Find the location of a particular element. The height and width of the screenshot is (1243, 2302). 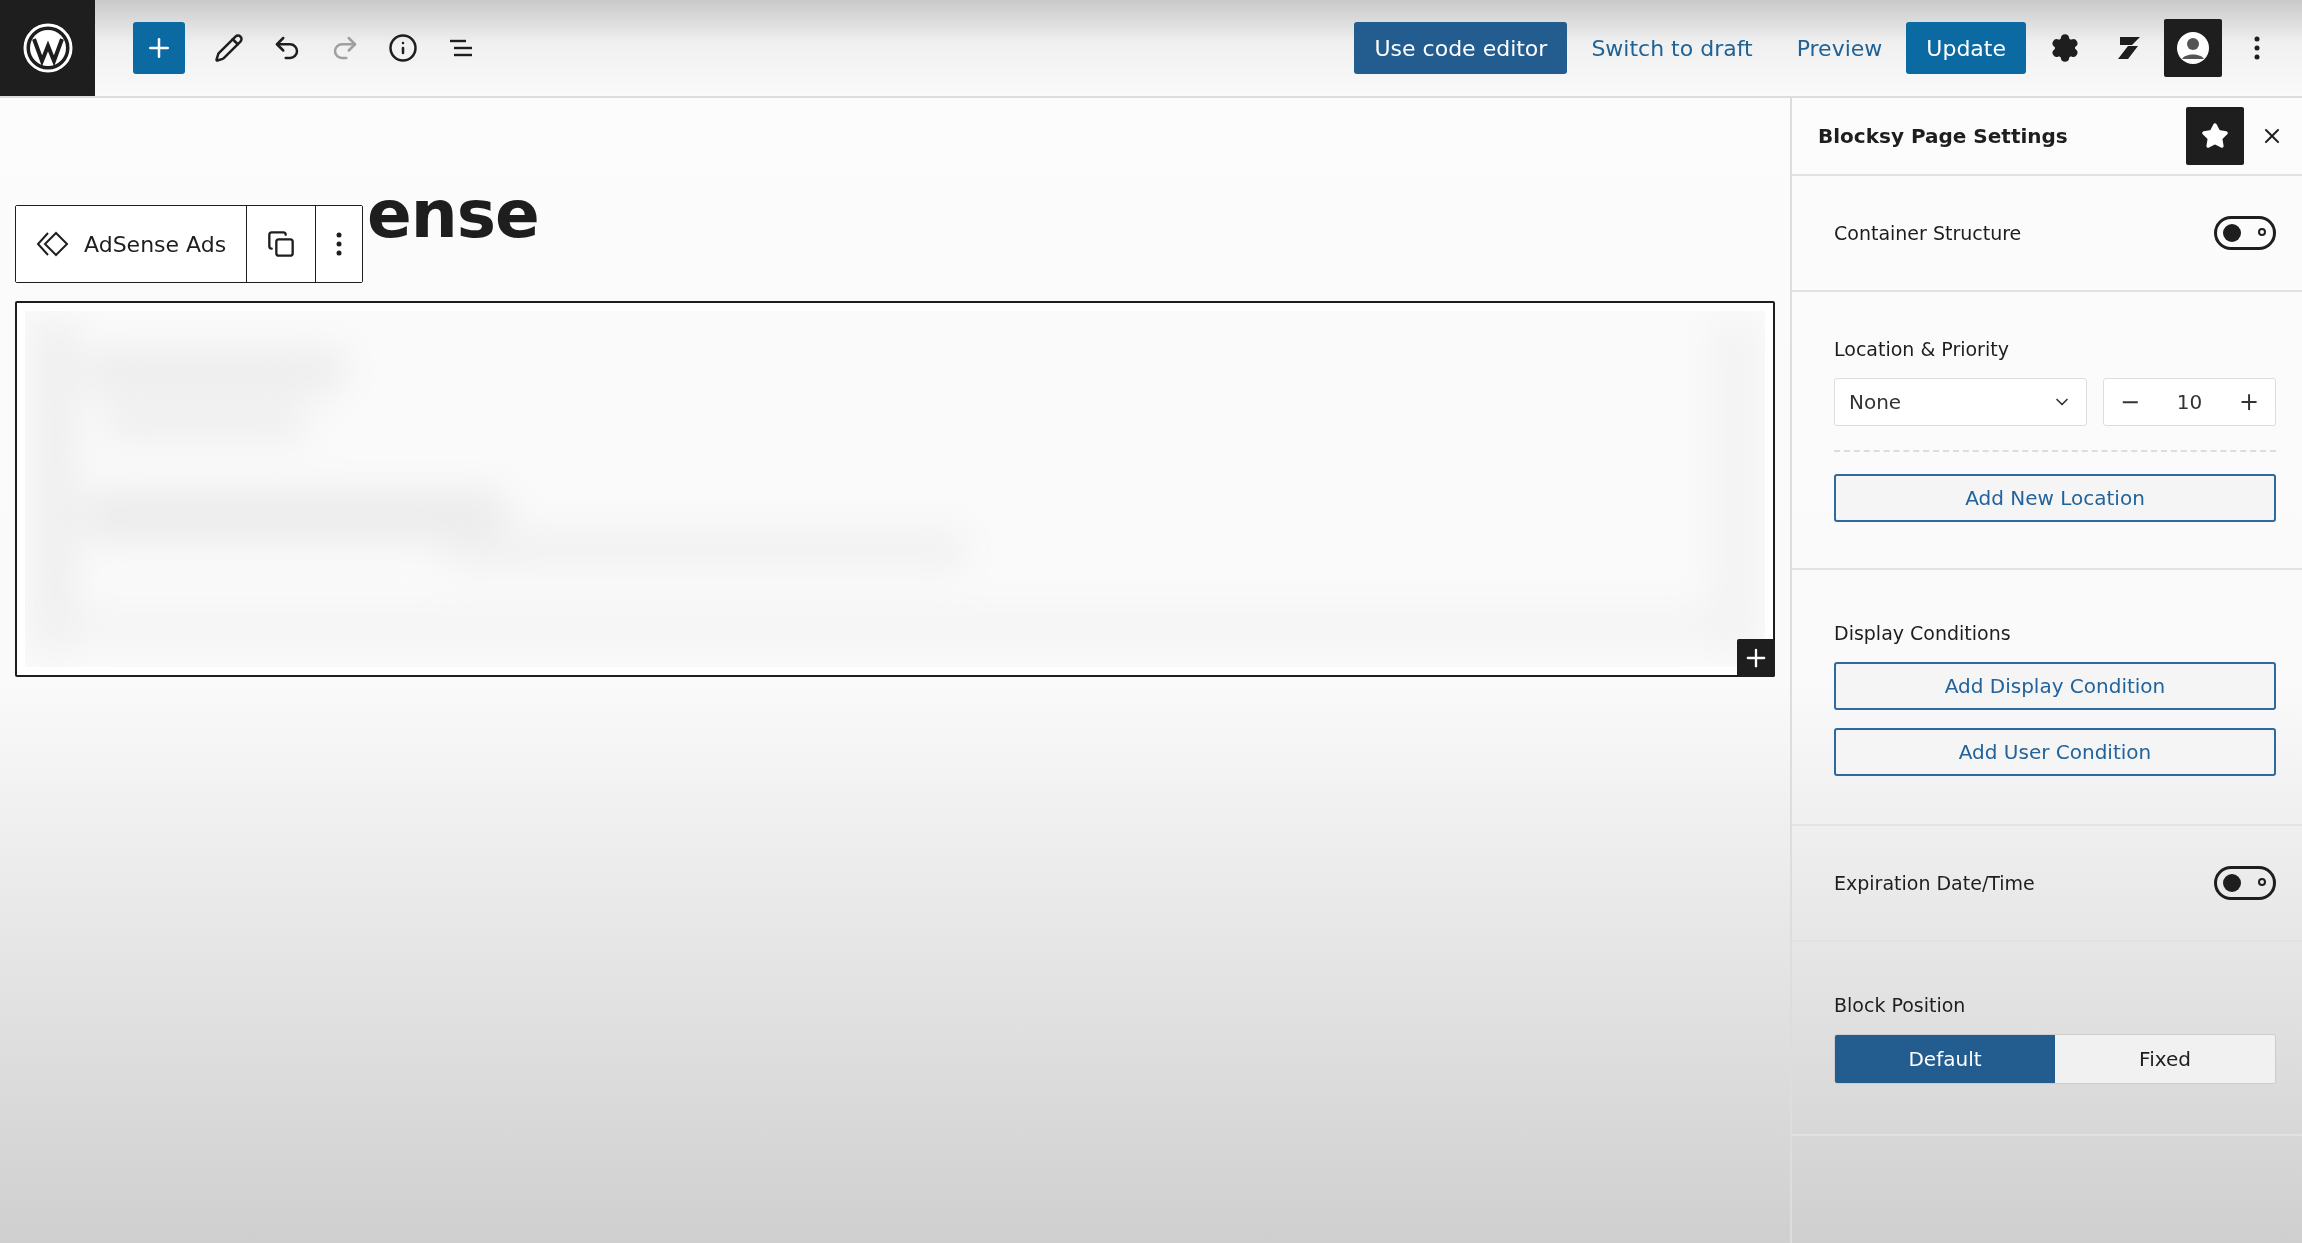

header-button: Update is located at coordinates (1966, 48).